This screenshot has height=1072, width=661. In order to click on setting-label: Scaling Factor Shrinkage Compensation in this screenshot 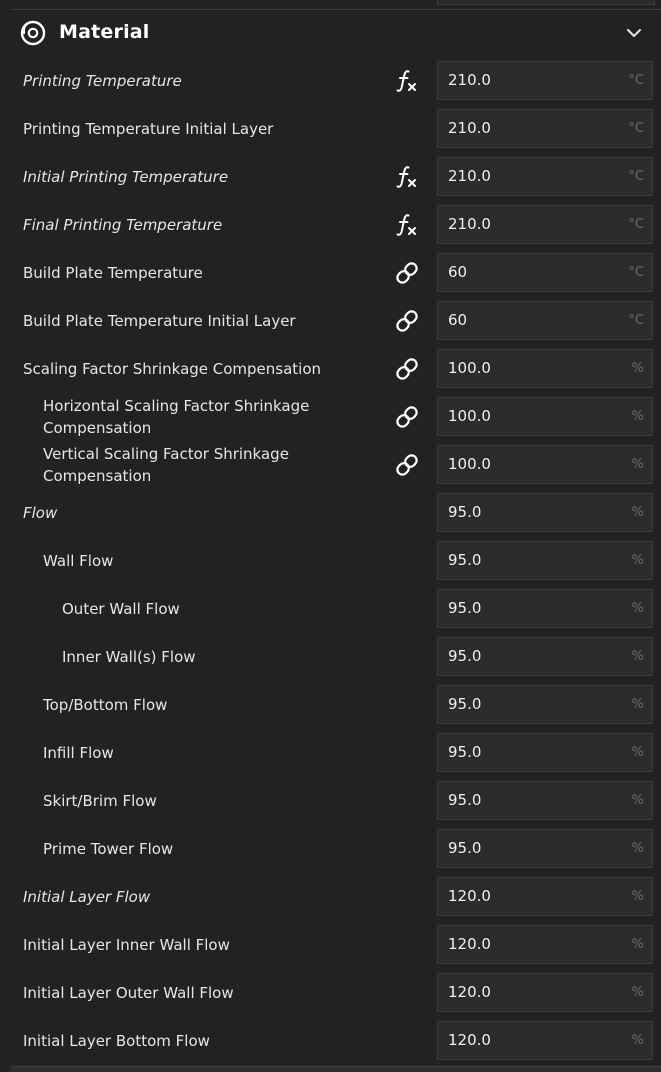, I will do `click(172, 369)`.